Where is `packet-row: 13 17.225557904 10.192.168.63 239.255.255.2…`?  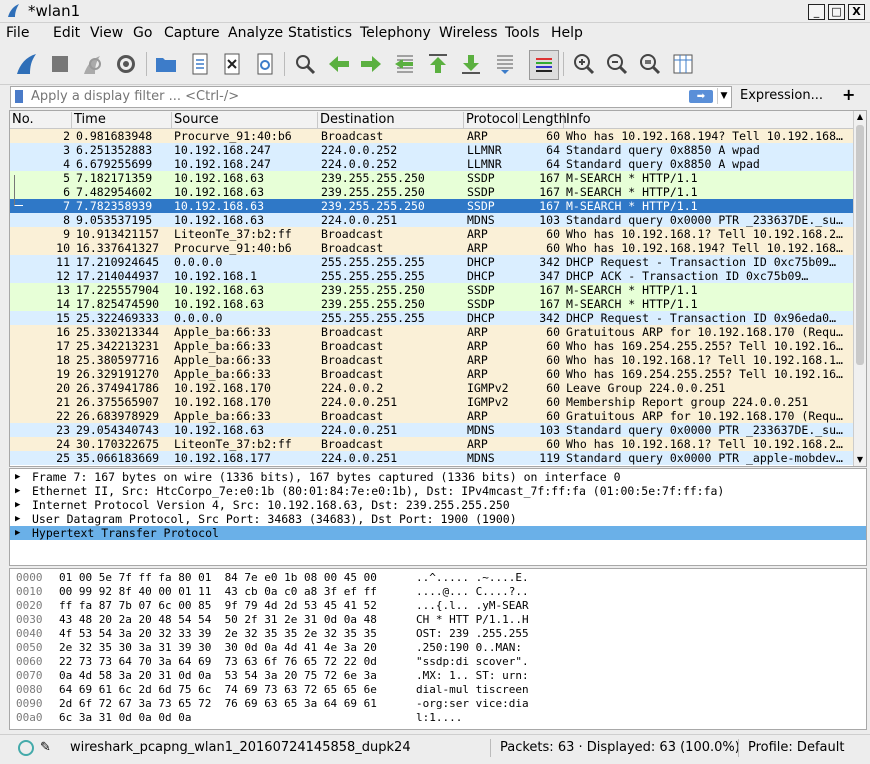 packet-row: 13 17.225557904 10.192.168.63 239.255.255.2… is located at coordinates (432, 290).